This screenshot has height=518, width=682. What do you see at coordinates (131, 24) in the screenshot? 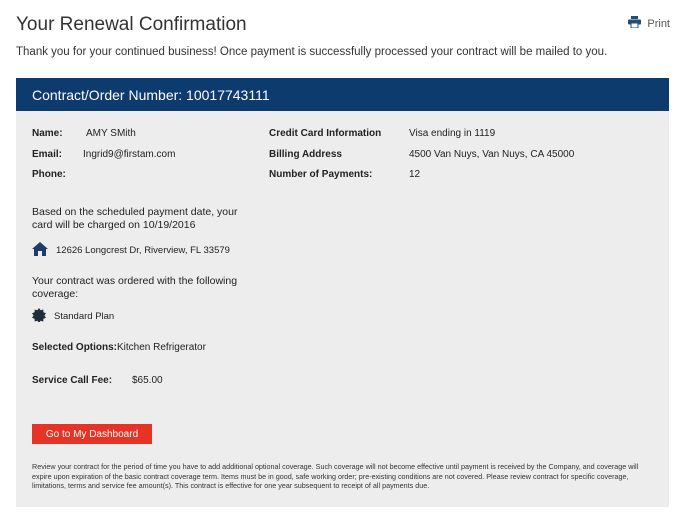
I see `page-title: Your Renewal Confirmation` at bounding box center [131, 24].